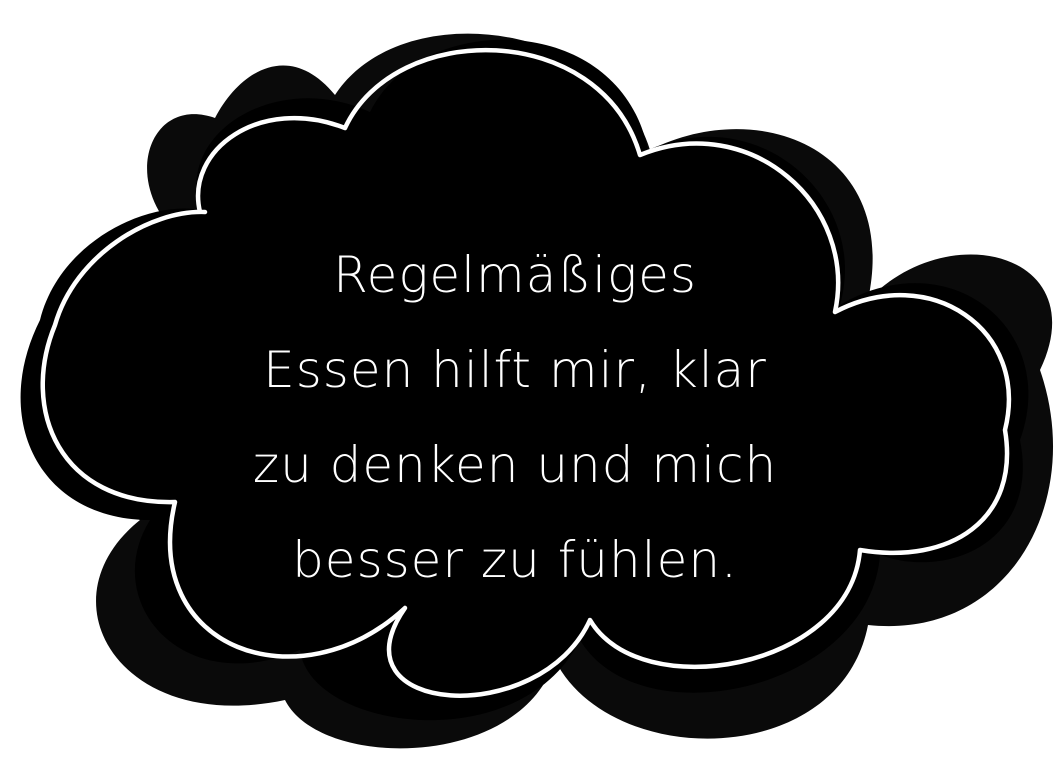  I want to click on quote-line-1: Regelmäßiges, so click(515, 275).